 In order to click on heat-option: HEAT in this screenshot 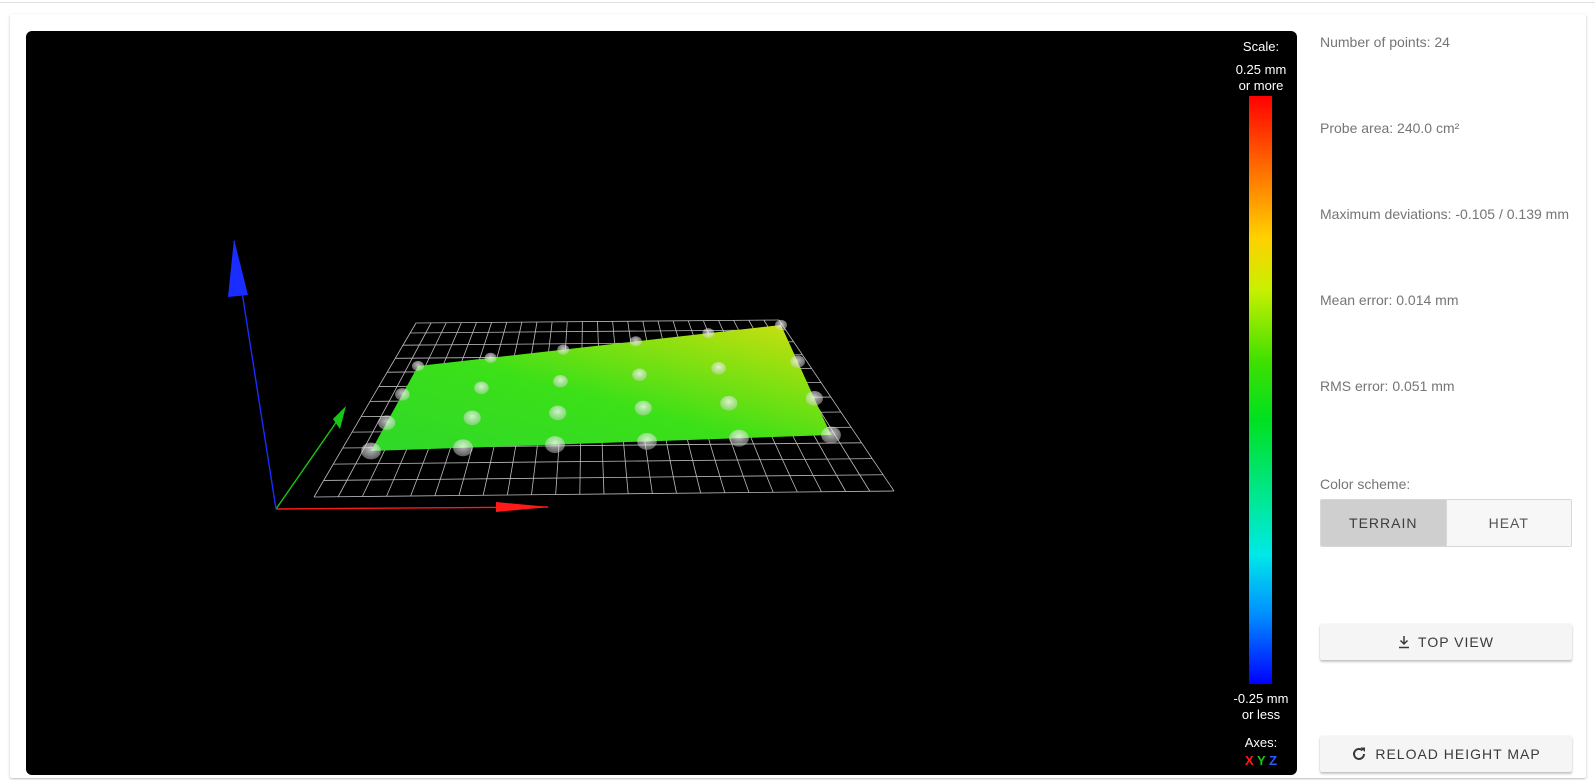, I will do `click(1508, 523)`.